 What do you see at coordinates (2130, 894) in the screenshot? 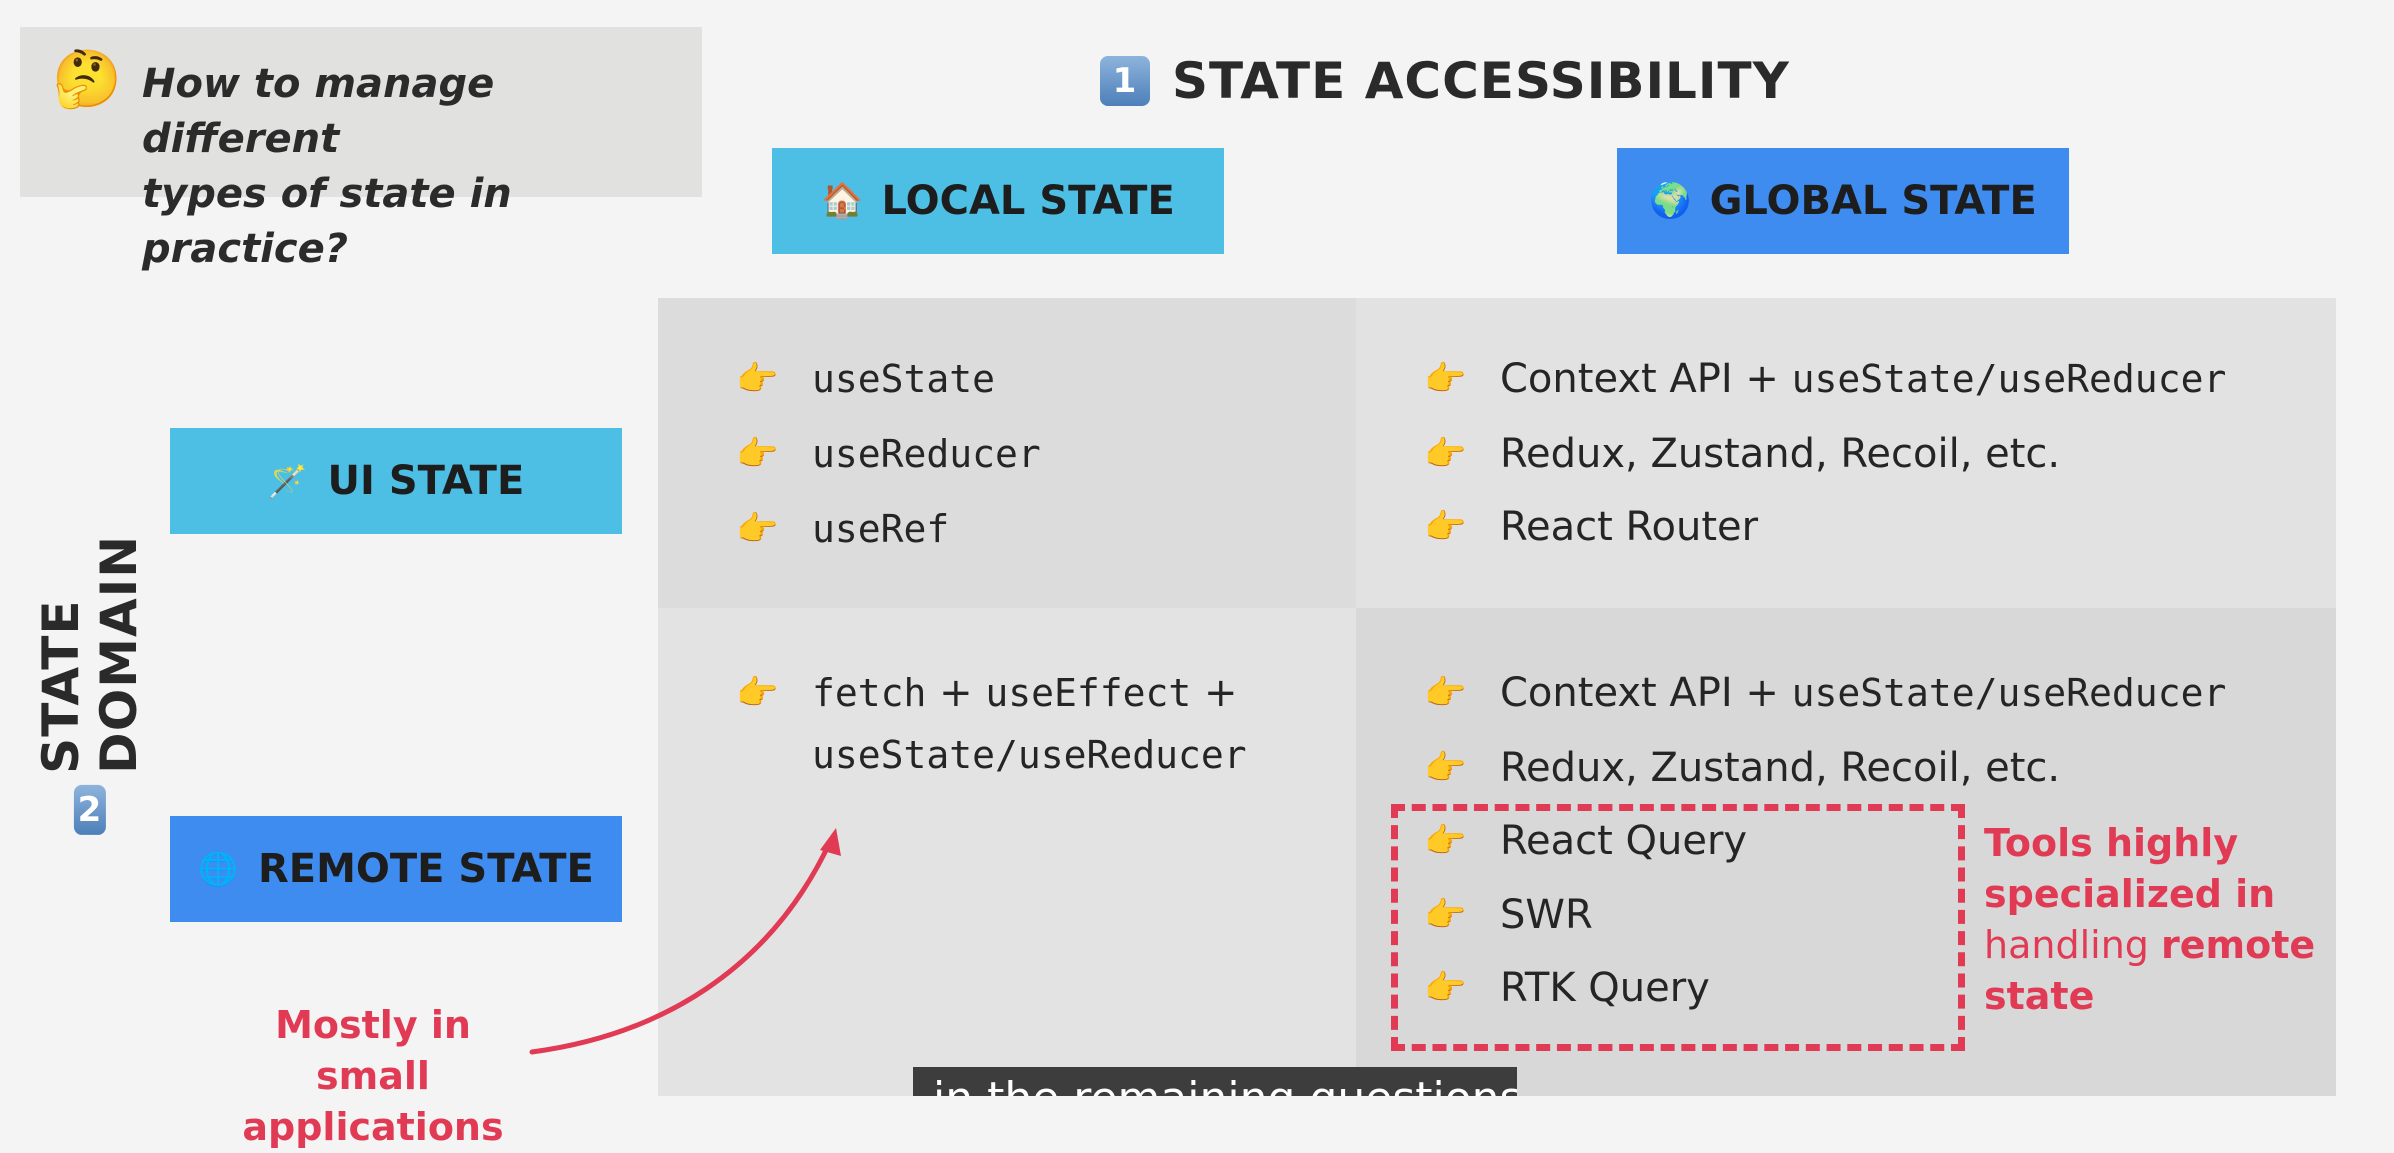
I see `tools-note-line: specialized in` at bounding box center [2130, 894].